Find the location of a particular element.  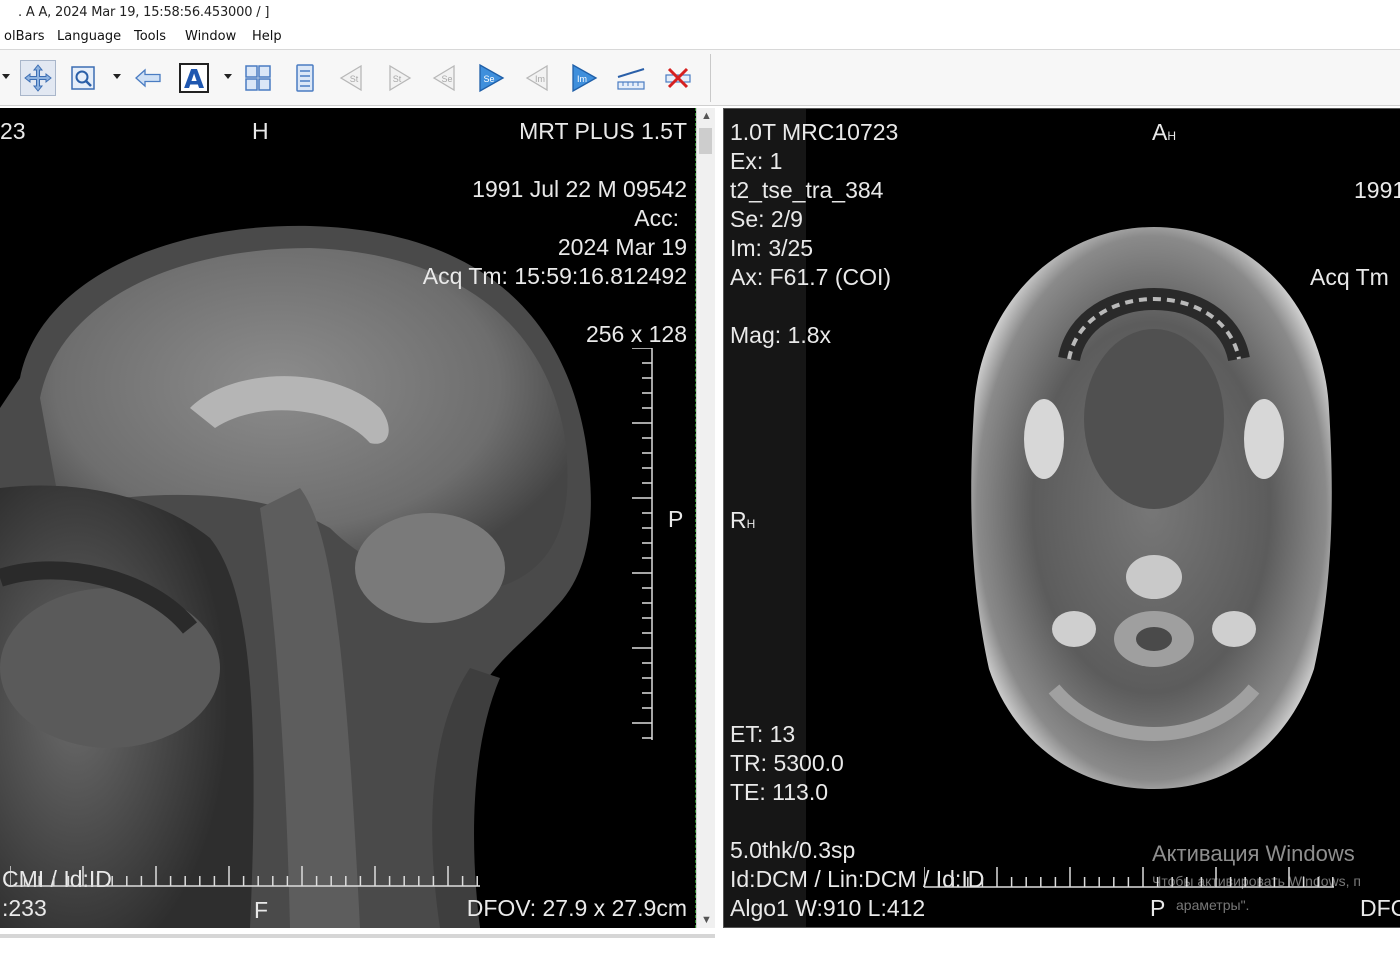

prev-study-icon: St is located at coordinates (350, 78).